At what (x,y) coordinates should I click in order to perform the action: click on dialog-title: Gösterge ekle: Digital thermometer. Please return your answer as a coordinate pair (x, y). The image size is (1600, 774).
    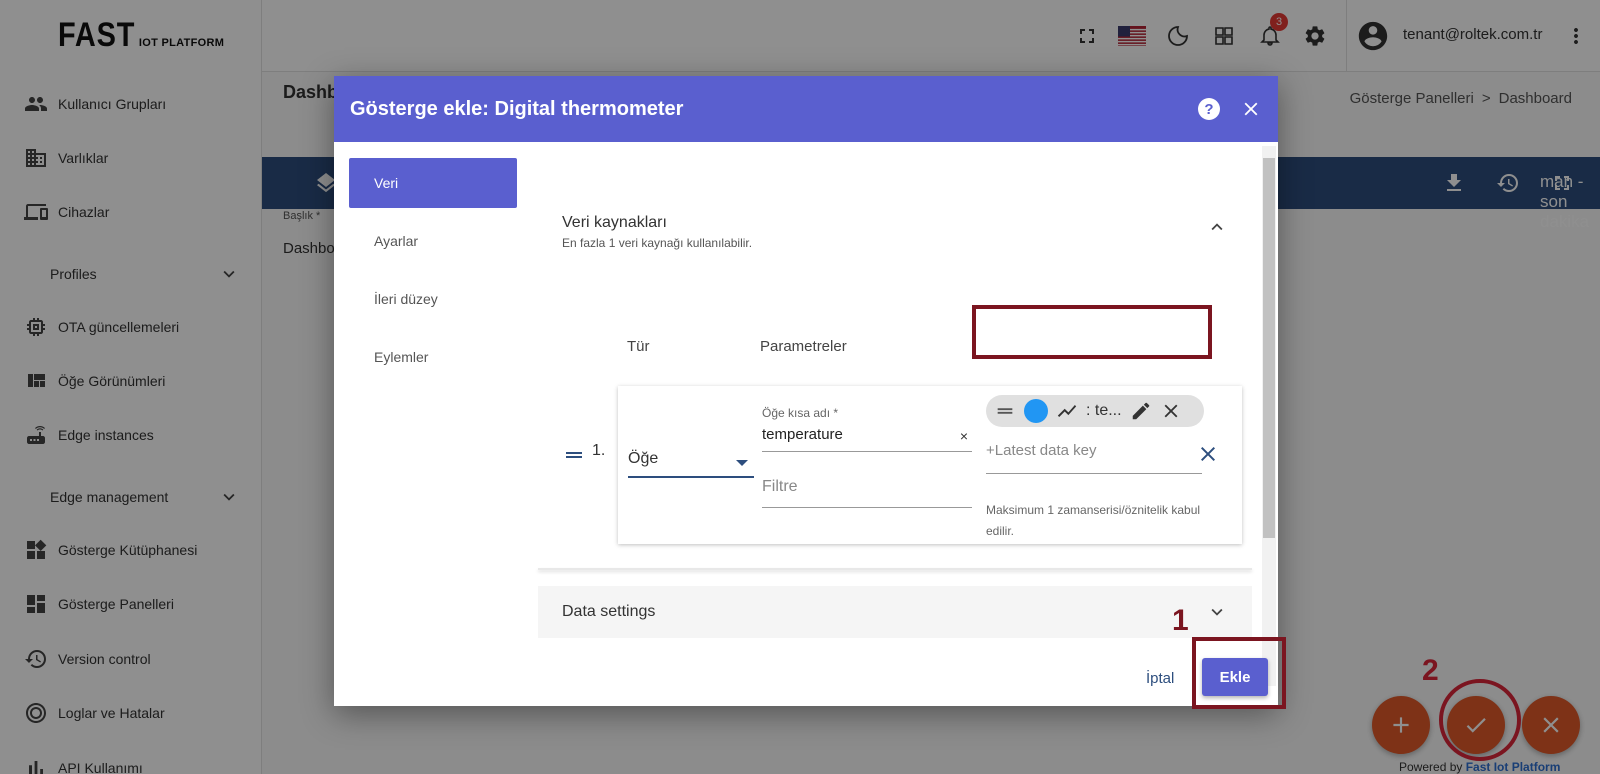
    Looking at the image, I should click on (517, 108).